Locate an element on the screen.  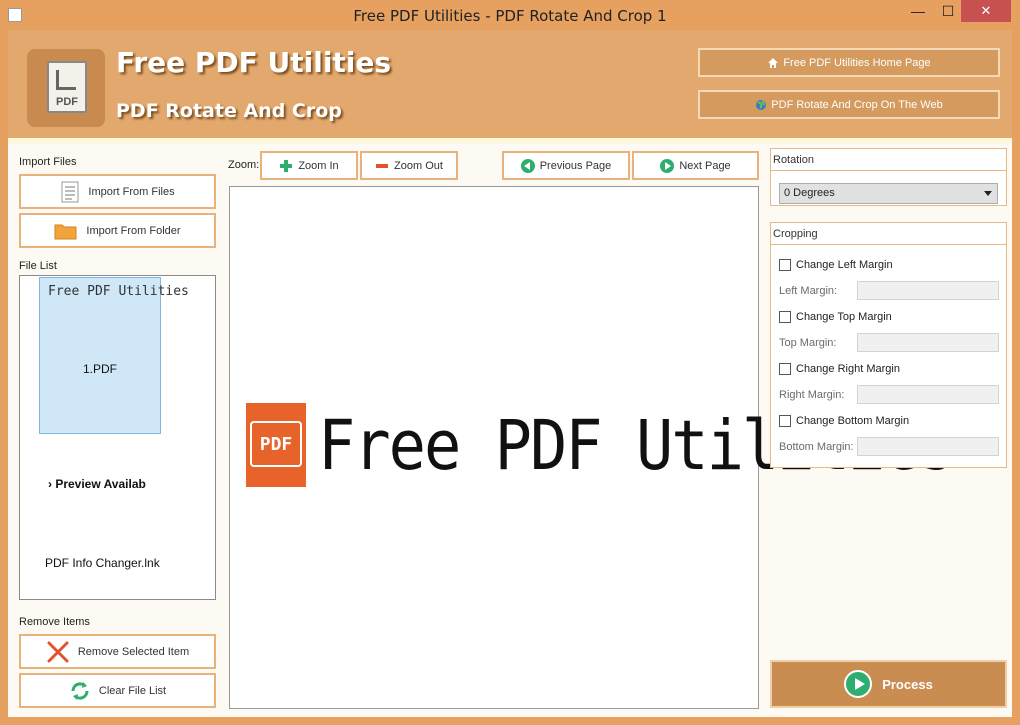
document-icon: PDF is located at coordinates (67, 87).